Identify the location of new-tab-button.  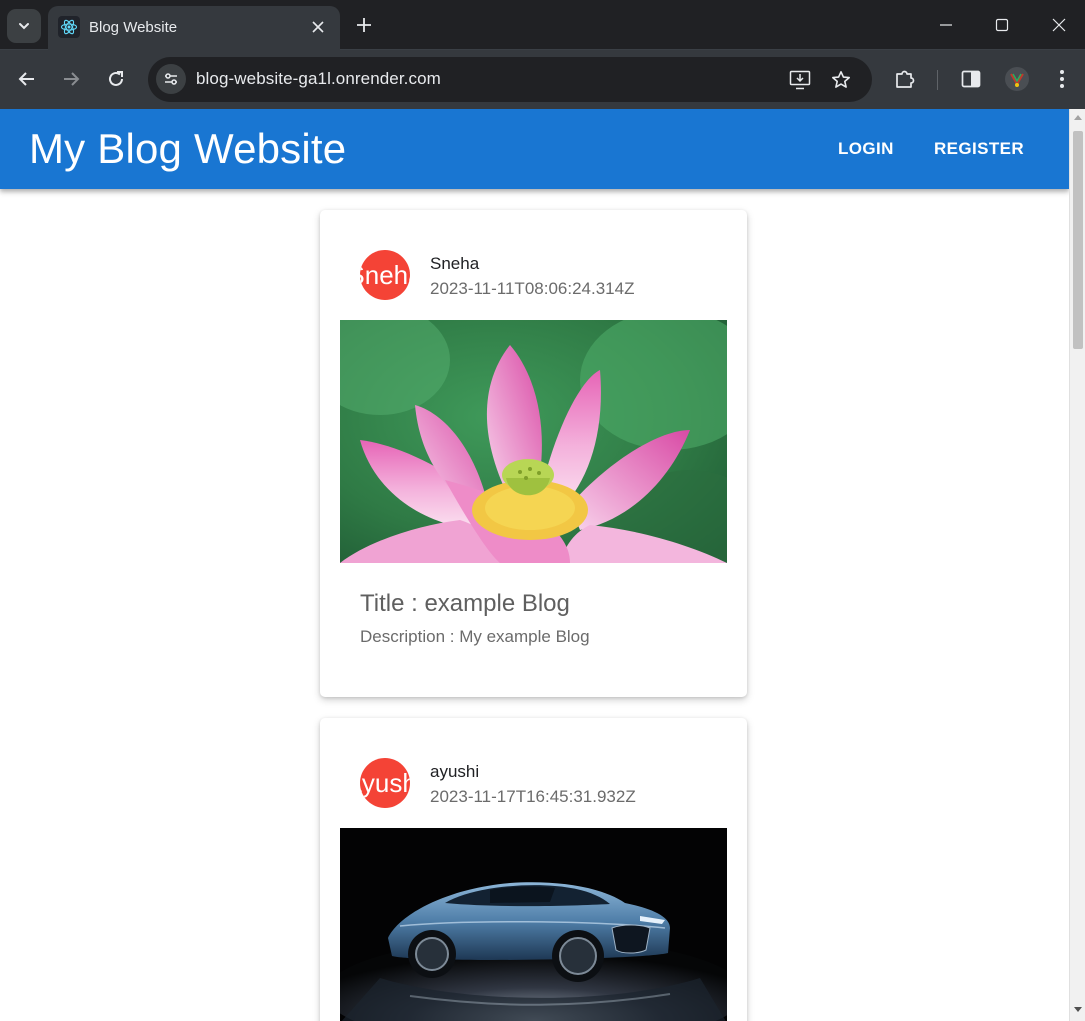
(364, 25).